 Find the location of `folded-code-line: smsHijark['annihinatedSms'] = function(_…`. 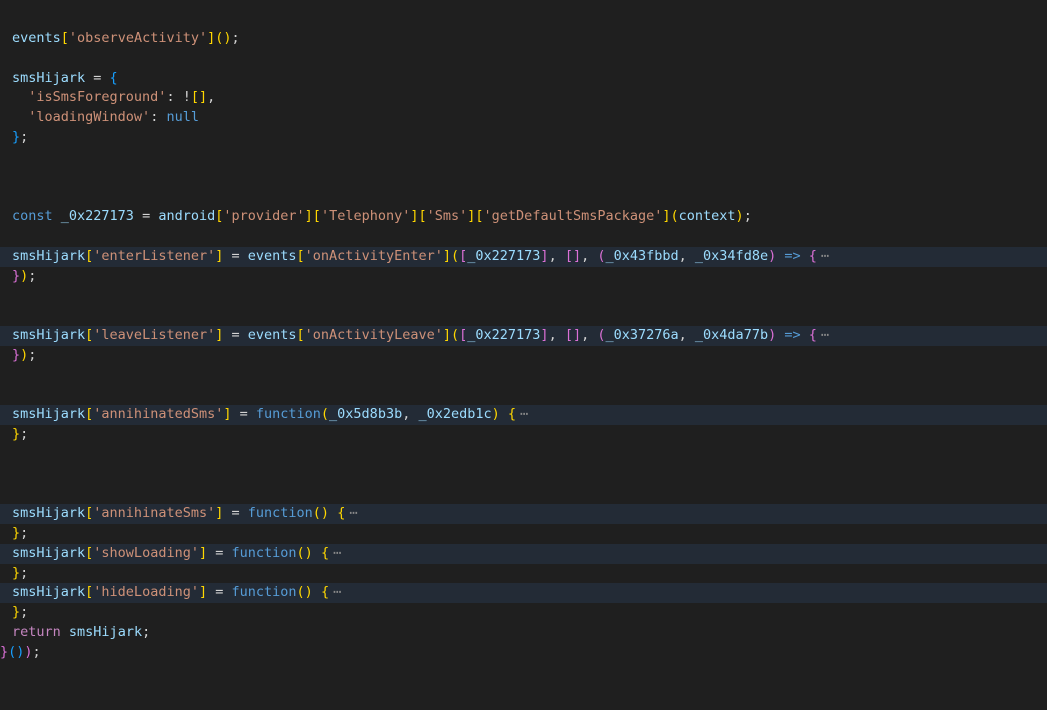

folded-code-line: smsHijark['annihinatedSms'] = function(_… is located at coordinates (523, 415).